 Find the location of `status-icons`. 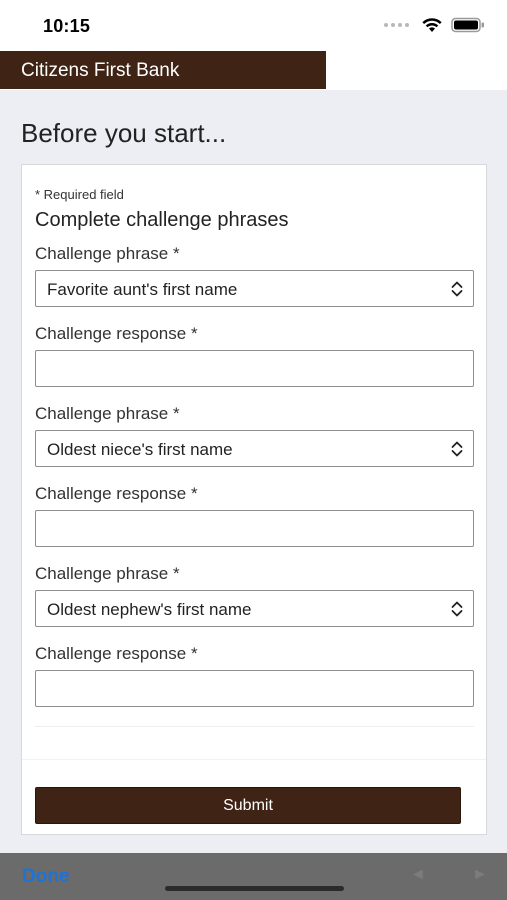

status-icons is located at coordinates (434, 25).